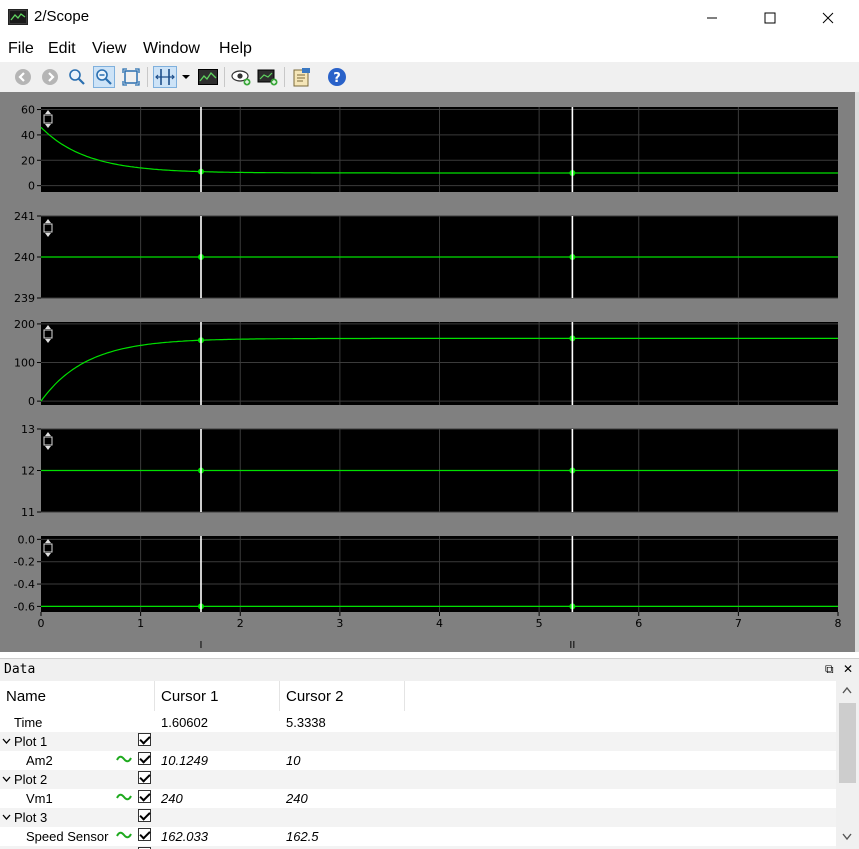 The height and width of the screenshot is (849, 859). What do you see at coordinates (240, 623) in the screenshot?
I see `x-tick-label: 2` at bounding box center [240, 623].